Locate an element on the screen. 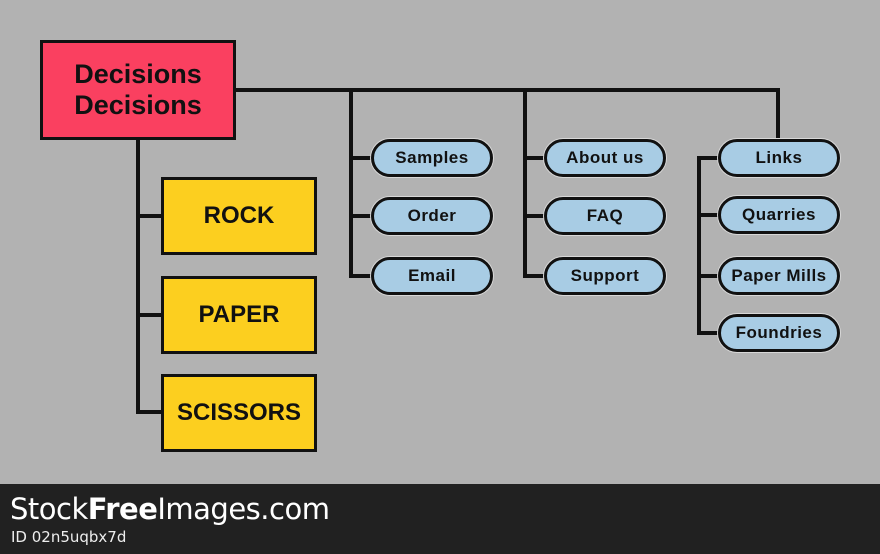 The width and height of the screenshot is (880, 554). watermark-footer: StockFreeImages.com ID 02n5uqbx7d is located at coordinates (440, 519).